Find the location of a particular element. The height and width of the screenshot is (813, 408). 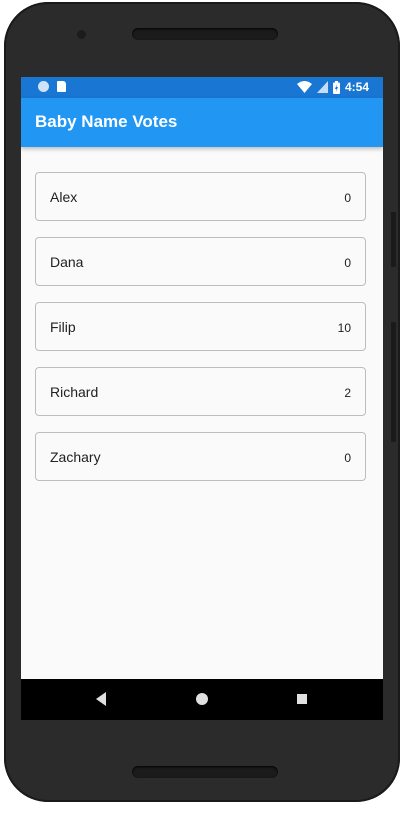

power-button is located at coordinates (393, 239).